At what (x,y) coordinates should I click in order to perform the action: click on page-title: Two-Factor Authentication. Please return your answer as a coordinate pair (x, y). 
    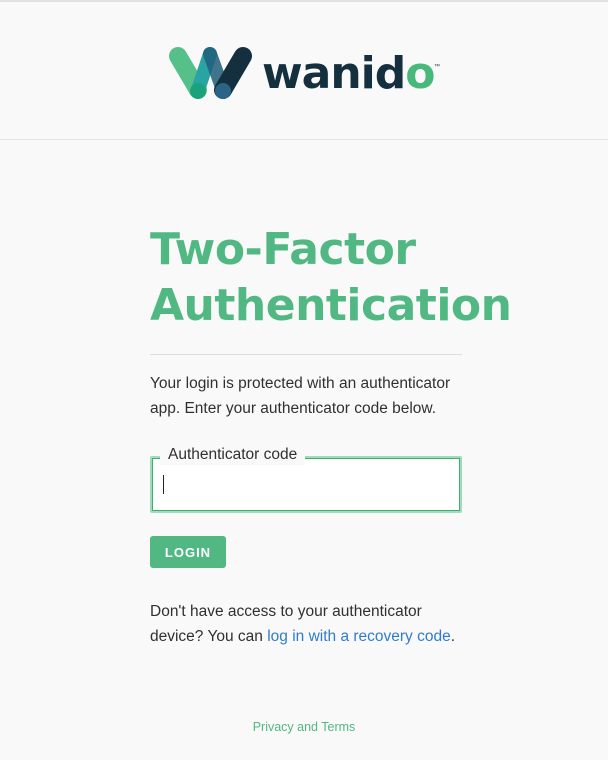
    Looking at the image, I should click on (331, 277).